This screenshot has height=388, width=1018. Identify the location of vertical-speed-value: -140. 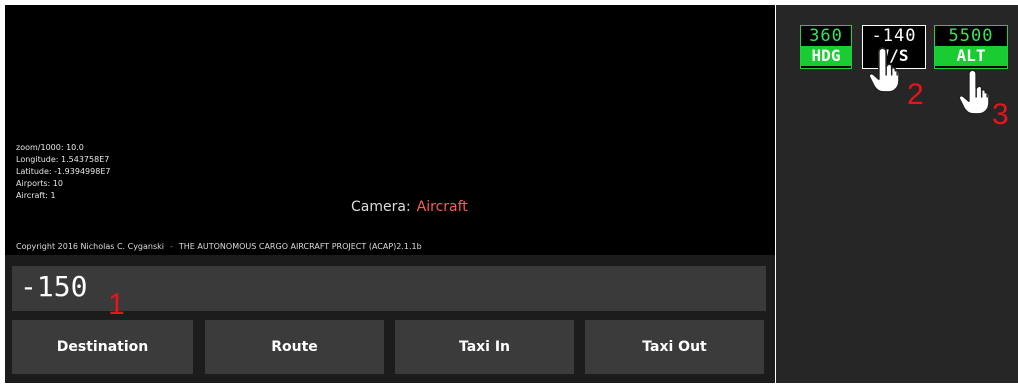
(894, 36).